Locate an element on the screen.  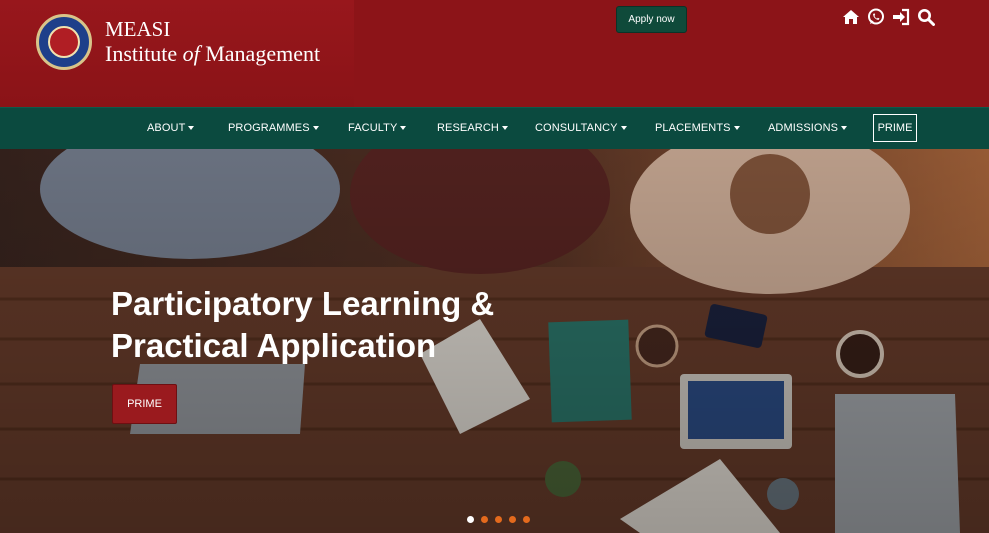
prime-nav-button: PRIME is located at coordinates (895, 128).